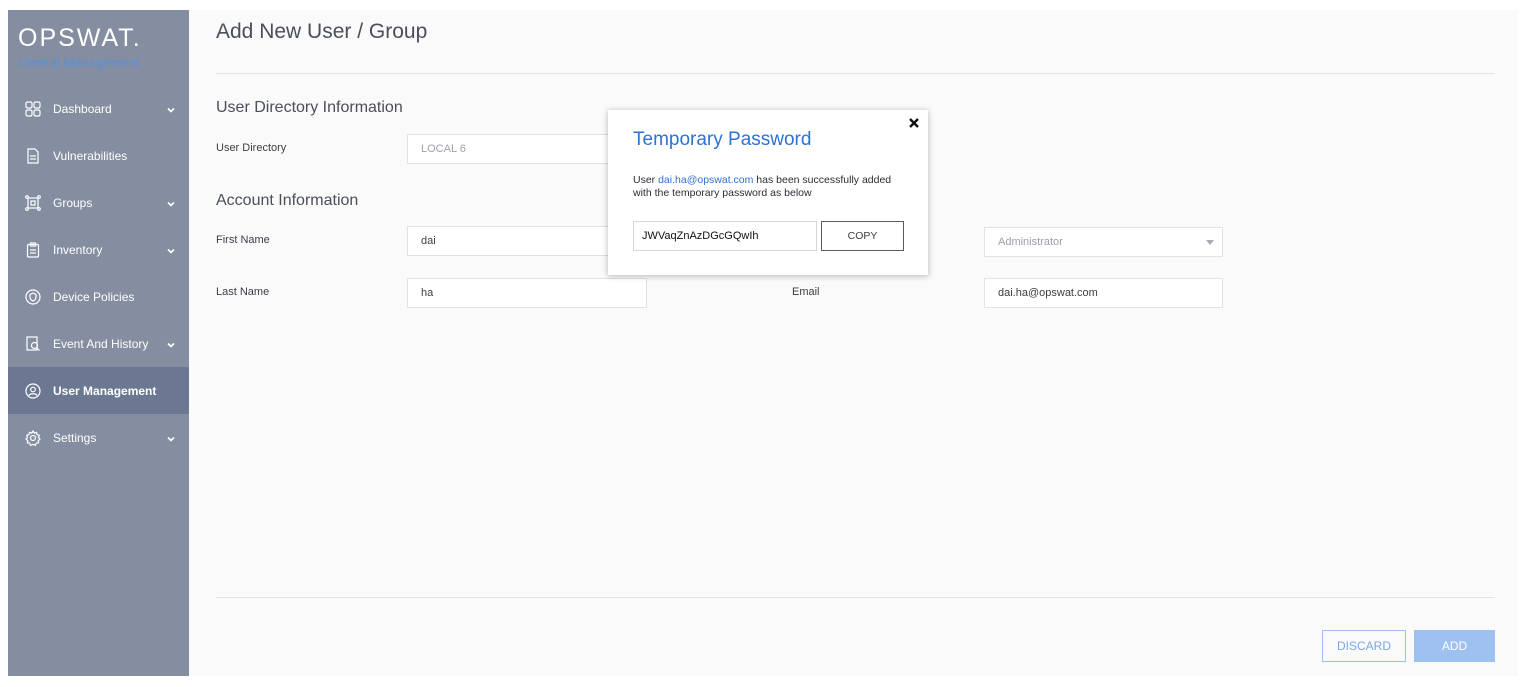  I want to click on message-prefix: User, so click(646, 180).